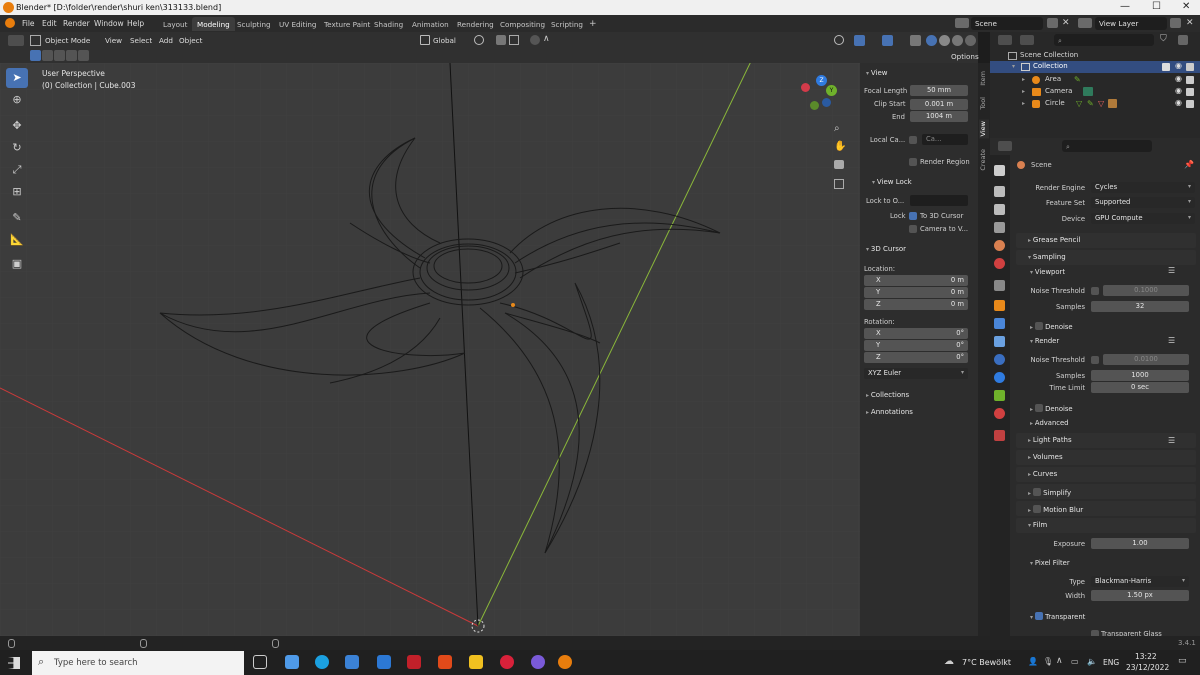  I want to click on film-panel-header: ▾ Film, so click(1106, 525).